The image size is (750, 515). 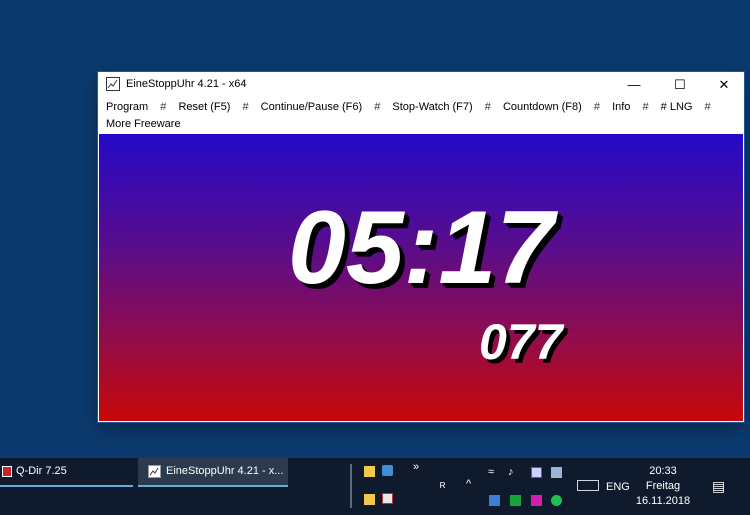 I want to click on language-indicator: ENG, so click(x=618, y=487).